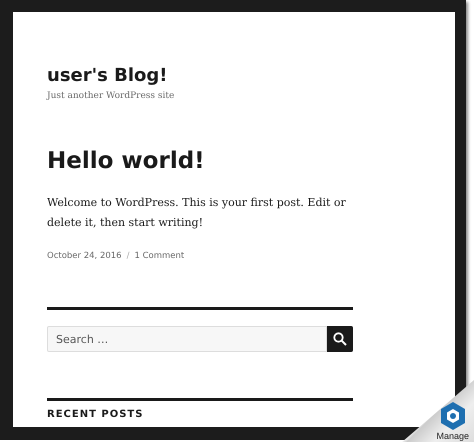 The height and width of the screenshot is (445, 474). Describe the element at coordinates (452, 436) in the screenshot. I see `manage-label: Manage` at that location.